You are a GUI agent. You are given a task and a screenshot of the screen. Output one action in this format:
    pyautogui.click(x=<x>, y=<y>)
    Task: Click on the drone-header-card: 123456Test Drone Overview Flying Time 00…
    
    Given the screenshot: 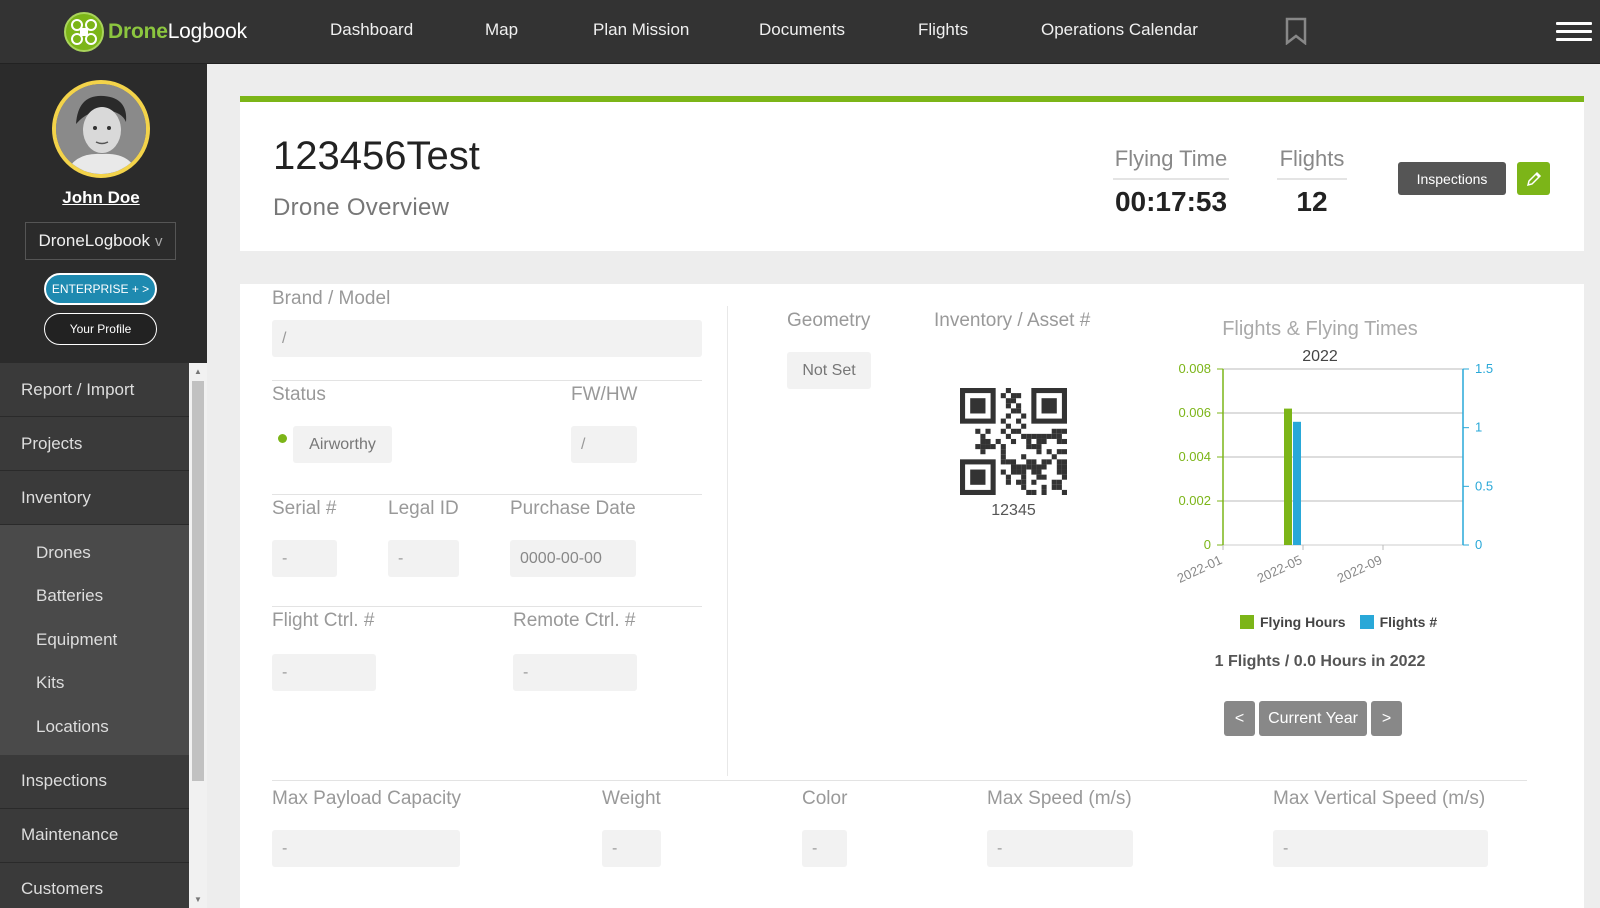 What is the action you would take?
    pyautogui.click(x=912, y=173)
    